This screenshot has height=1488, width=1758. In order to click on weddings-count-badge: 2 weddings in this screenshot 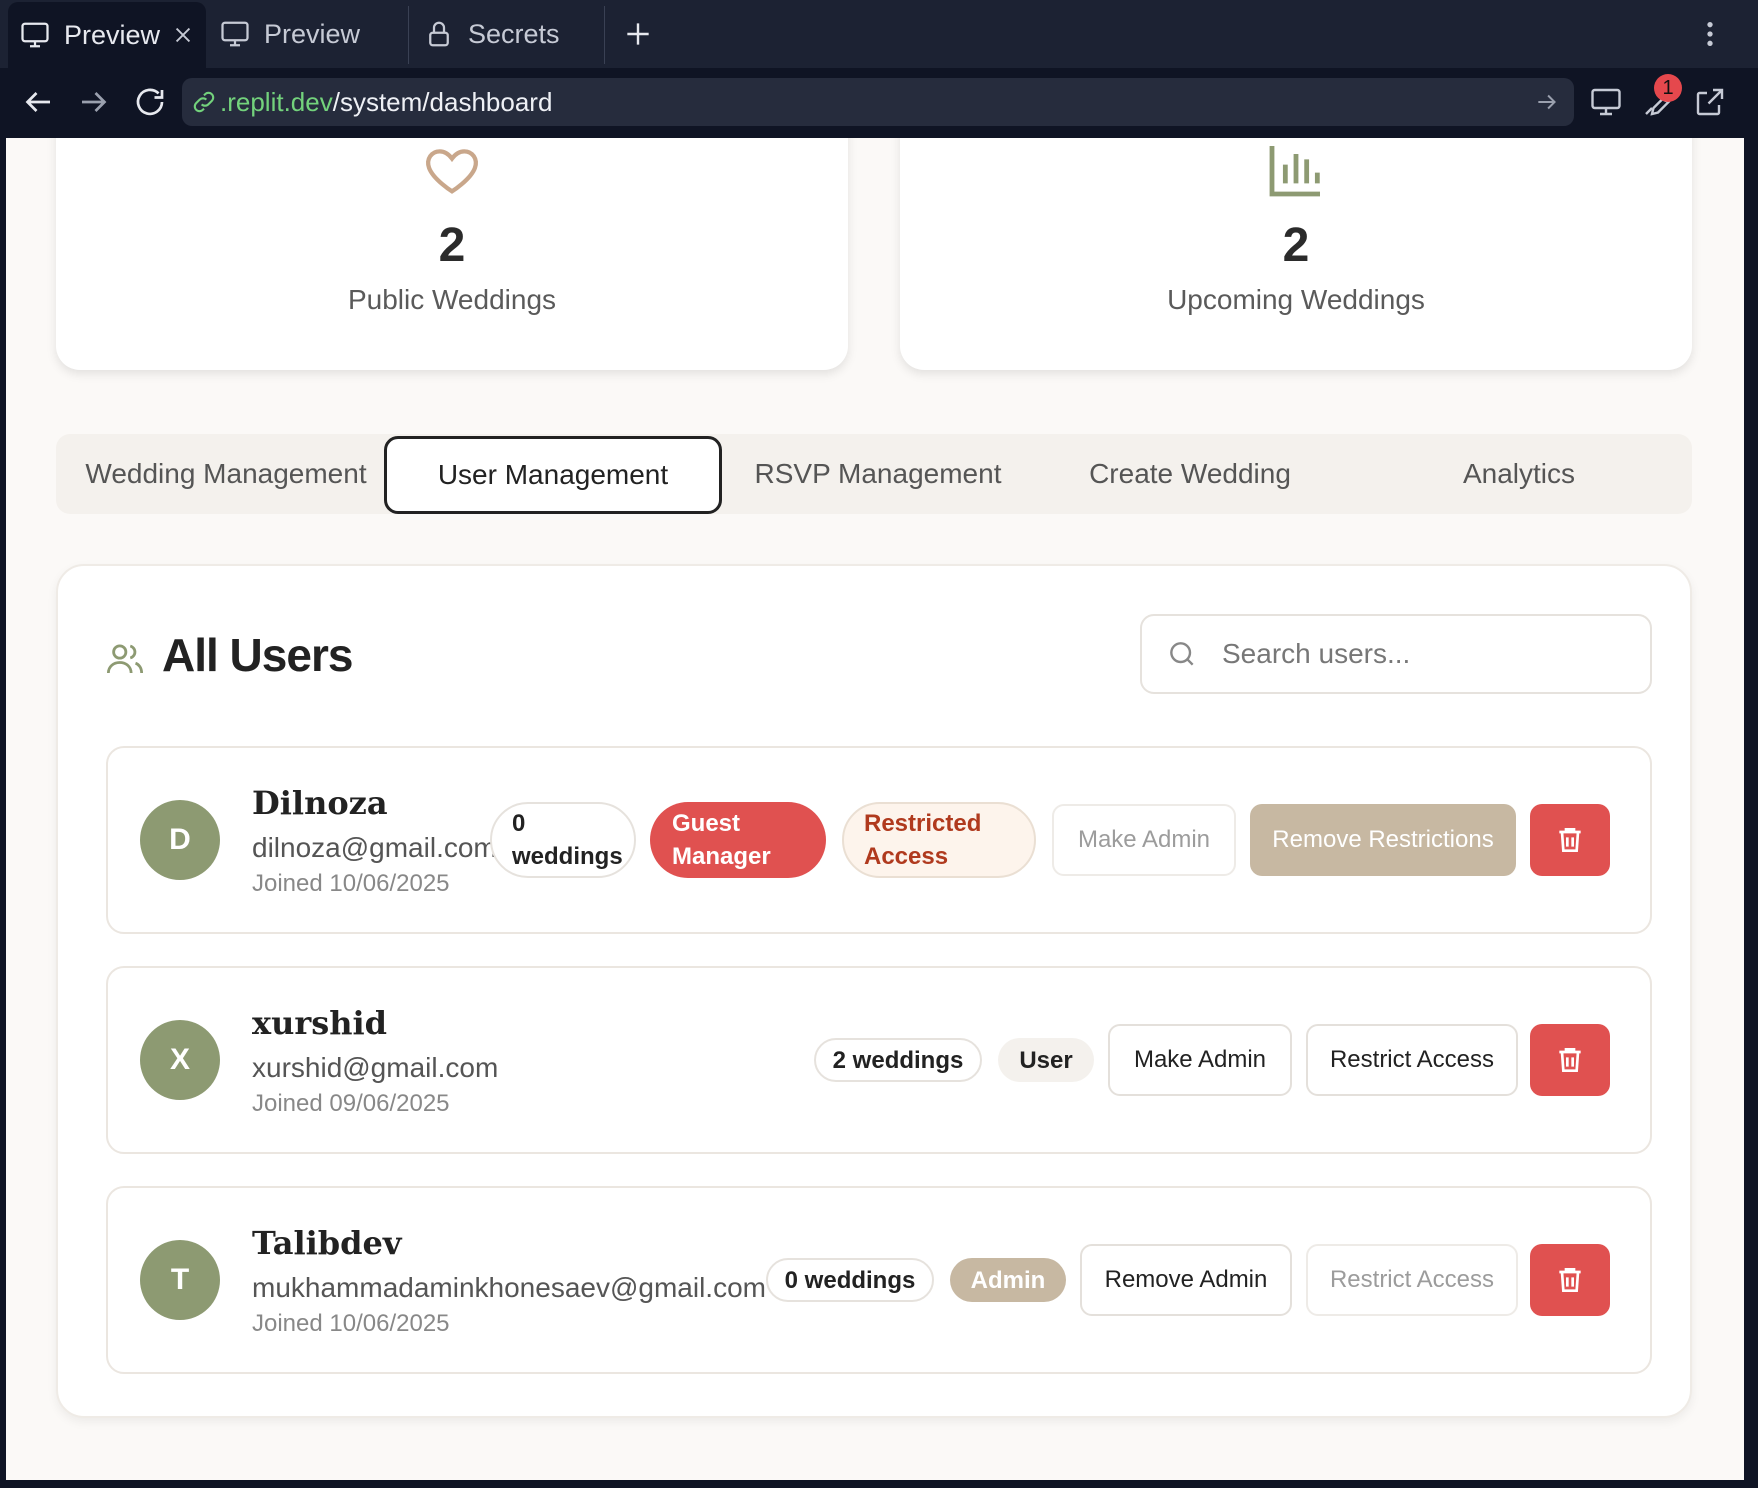, I will do `click(898, 1060)`.